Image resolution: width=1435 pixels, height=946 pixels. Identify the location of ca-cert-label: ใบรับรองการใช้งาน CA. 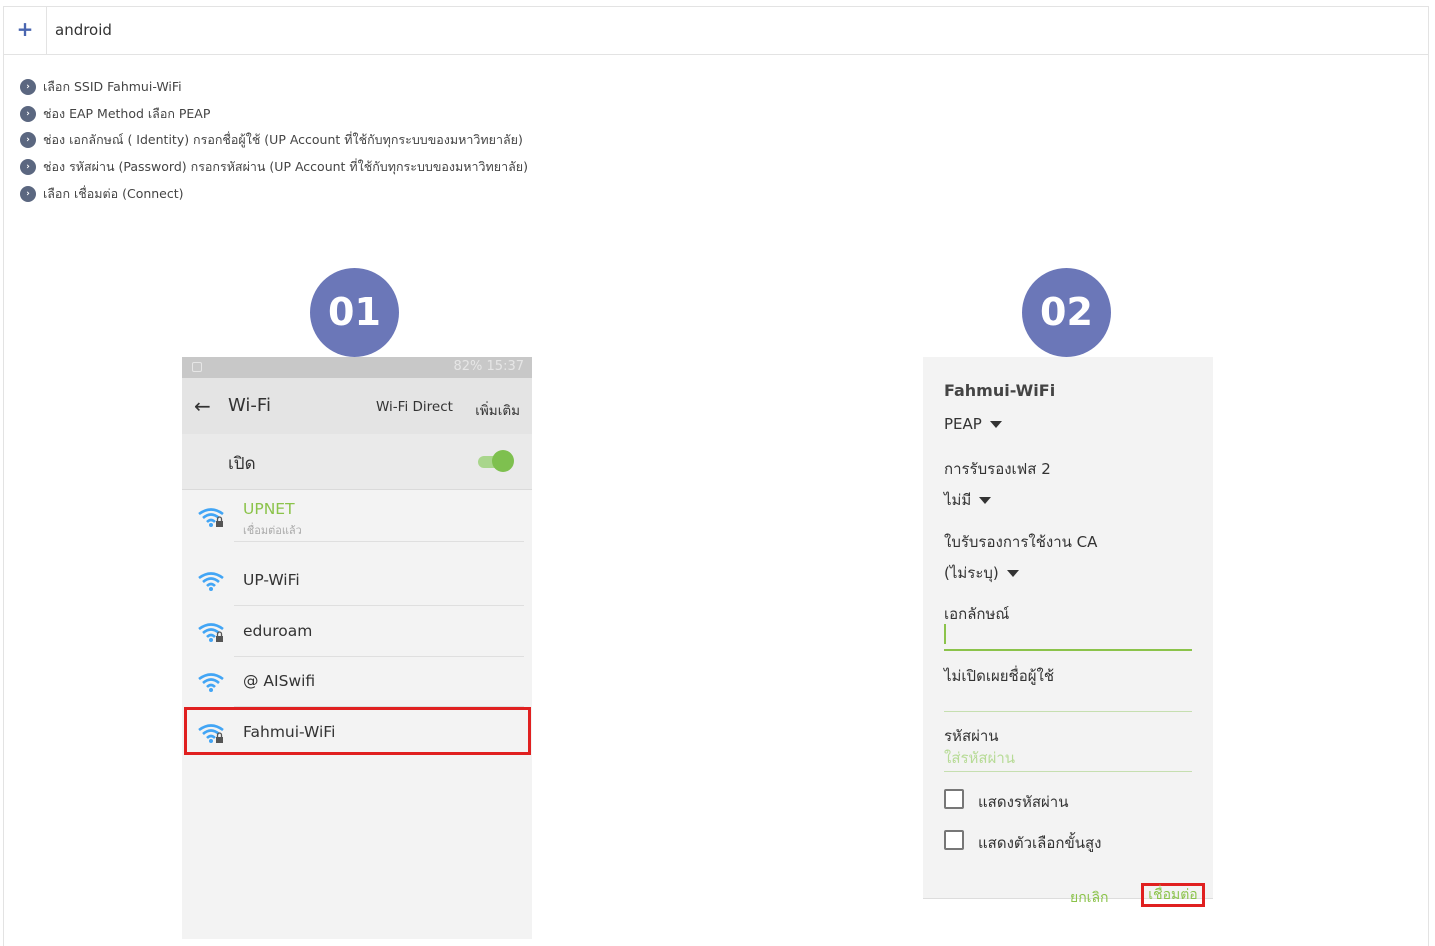
(1021, 542).